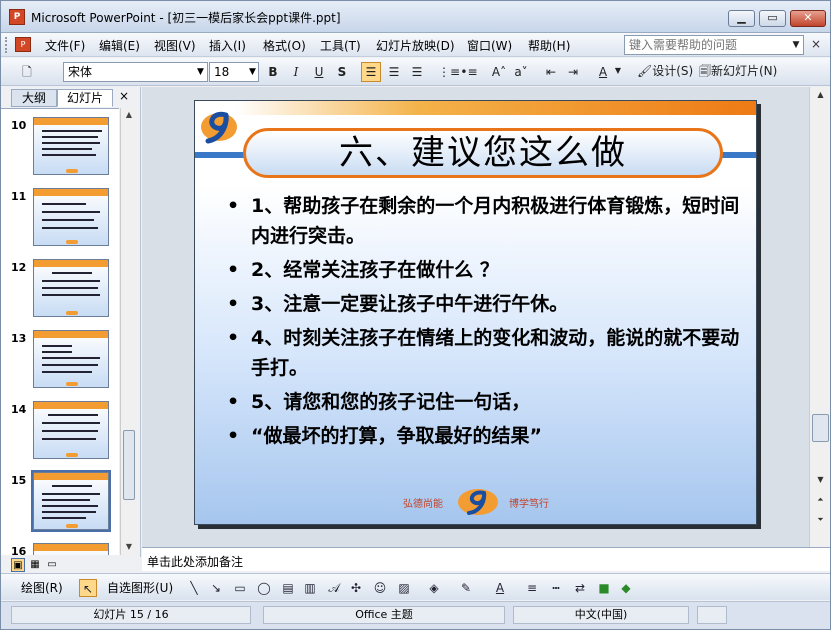 This screenshot has width=831, height=630. Describe the element at coordinates (626, 588) in the screenshot. I see `3d-style-icon: ◆` at that location.